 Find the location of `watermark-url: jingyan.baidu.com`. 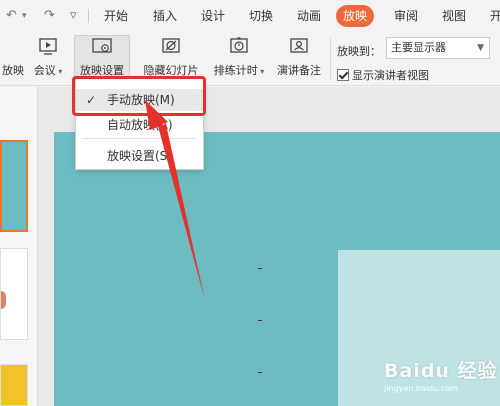

watermark-url: jingyan.baidu.com is located at coordinates (421, 388).